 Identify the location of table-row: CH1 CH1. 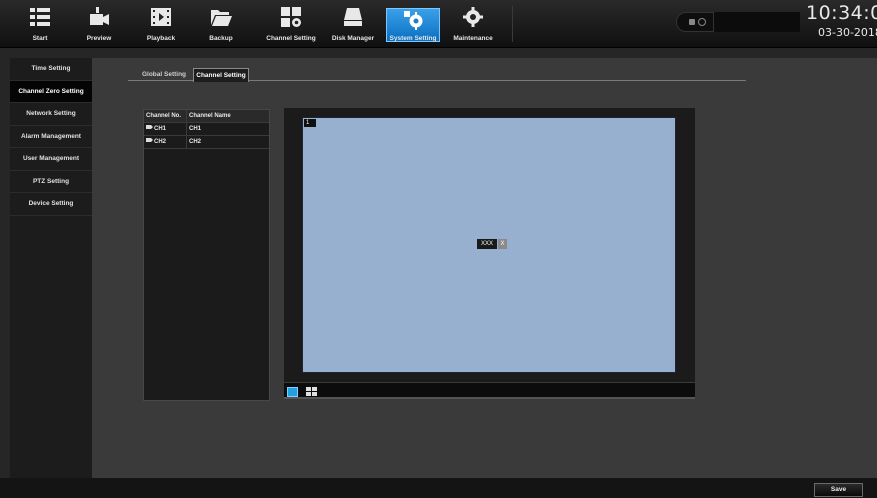
(206, 129).